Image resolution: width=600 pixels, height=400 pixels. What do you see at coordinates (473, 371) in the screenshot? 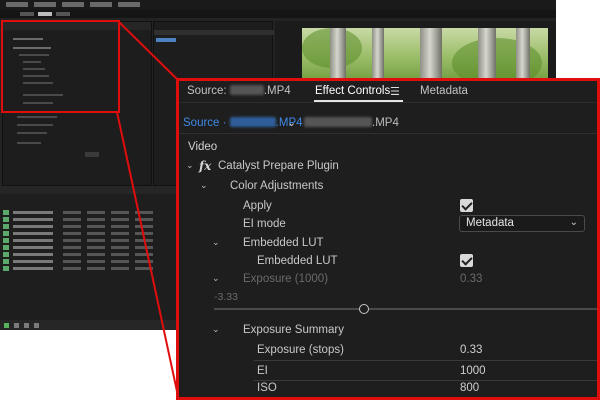
I see `summary-value: 1000` at bounding box center [473, 371].